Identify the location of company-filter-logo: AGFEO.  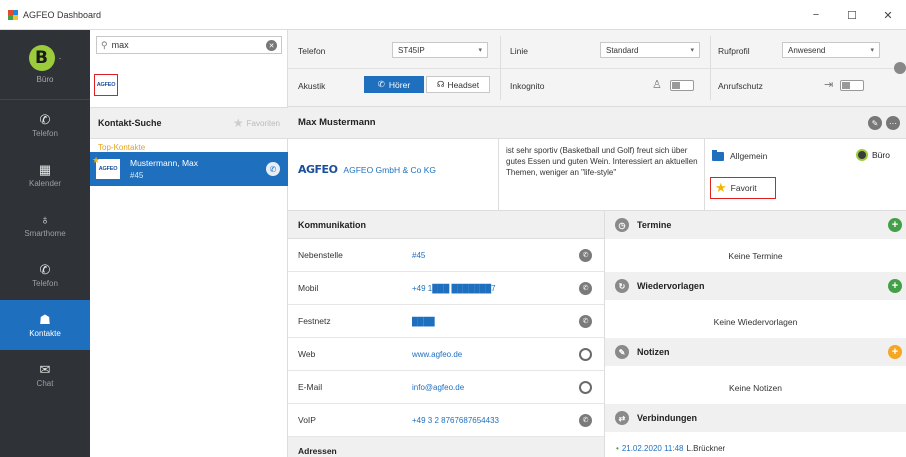
(106, 85).